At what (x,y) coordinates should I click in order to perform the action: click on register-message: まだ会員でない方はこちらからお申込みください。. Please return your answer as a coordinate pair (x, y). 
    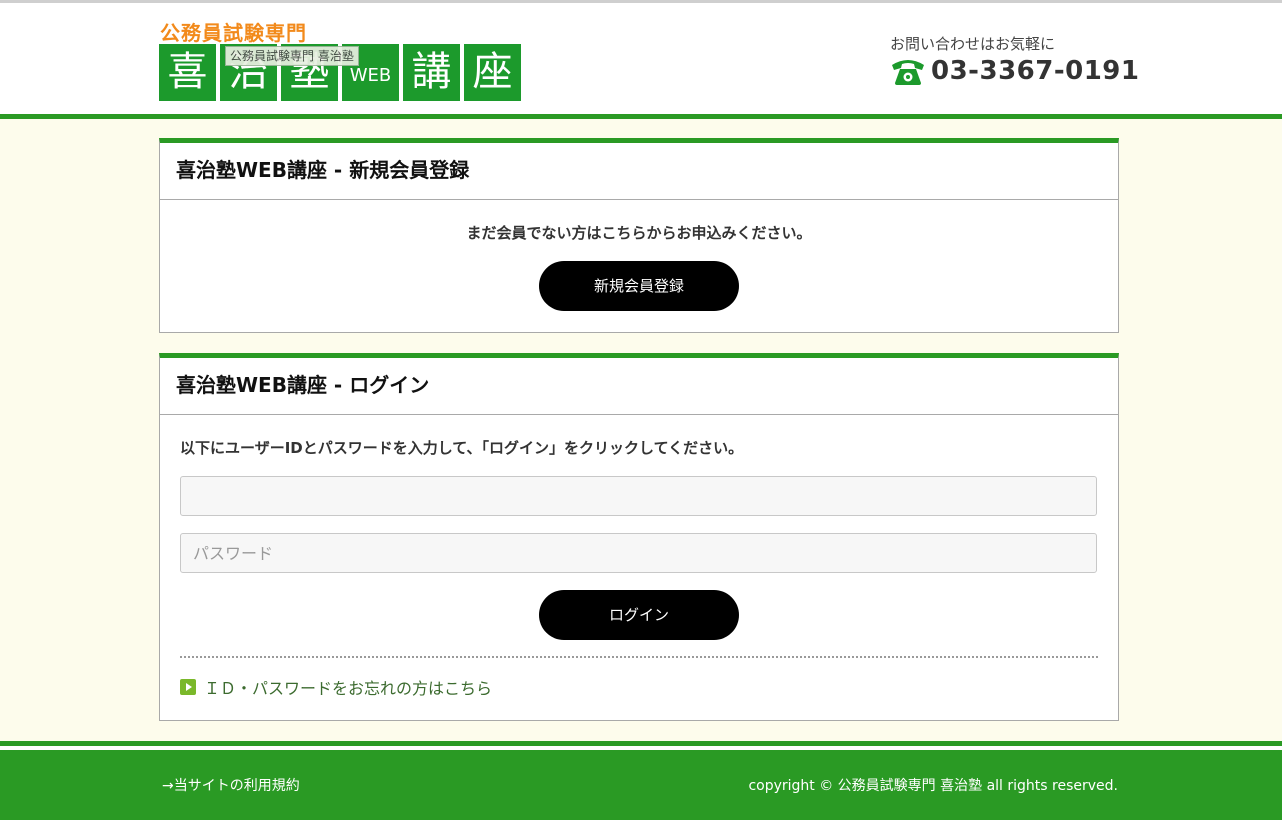
    Looking at the image, I should click on (639, 233).